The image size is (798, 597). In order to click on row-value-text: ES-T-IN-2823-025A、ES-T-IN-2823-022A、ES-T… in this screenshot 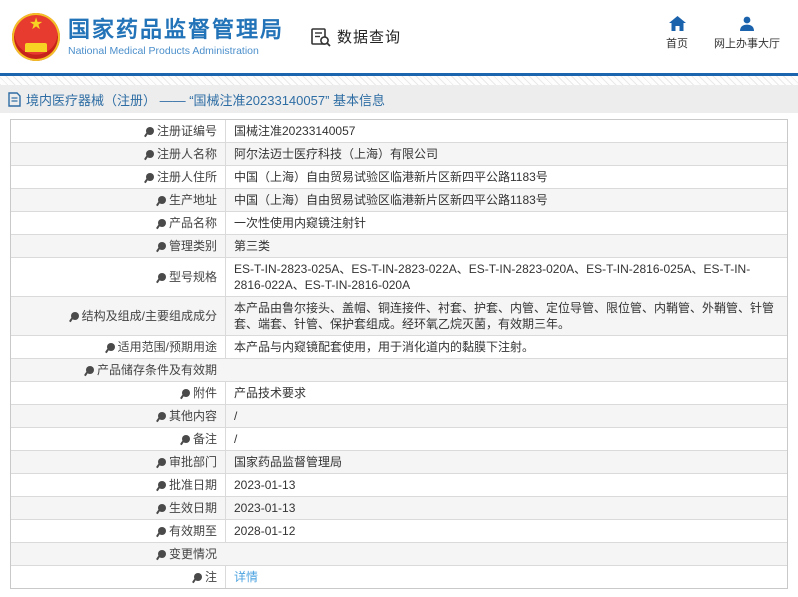, I will do `click(492, 277)`.